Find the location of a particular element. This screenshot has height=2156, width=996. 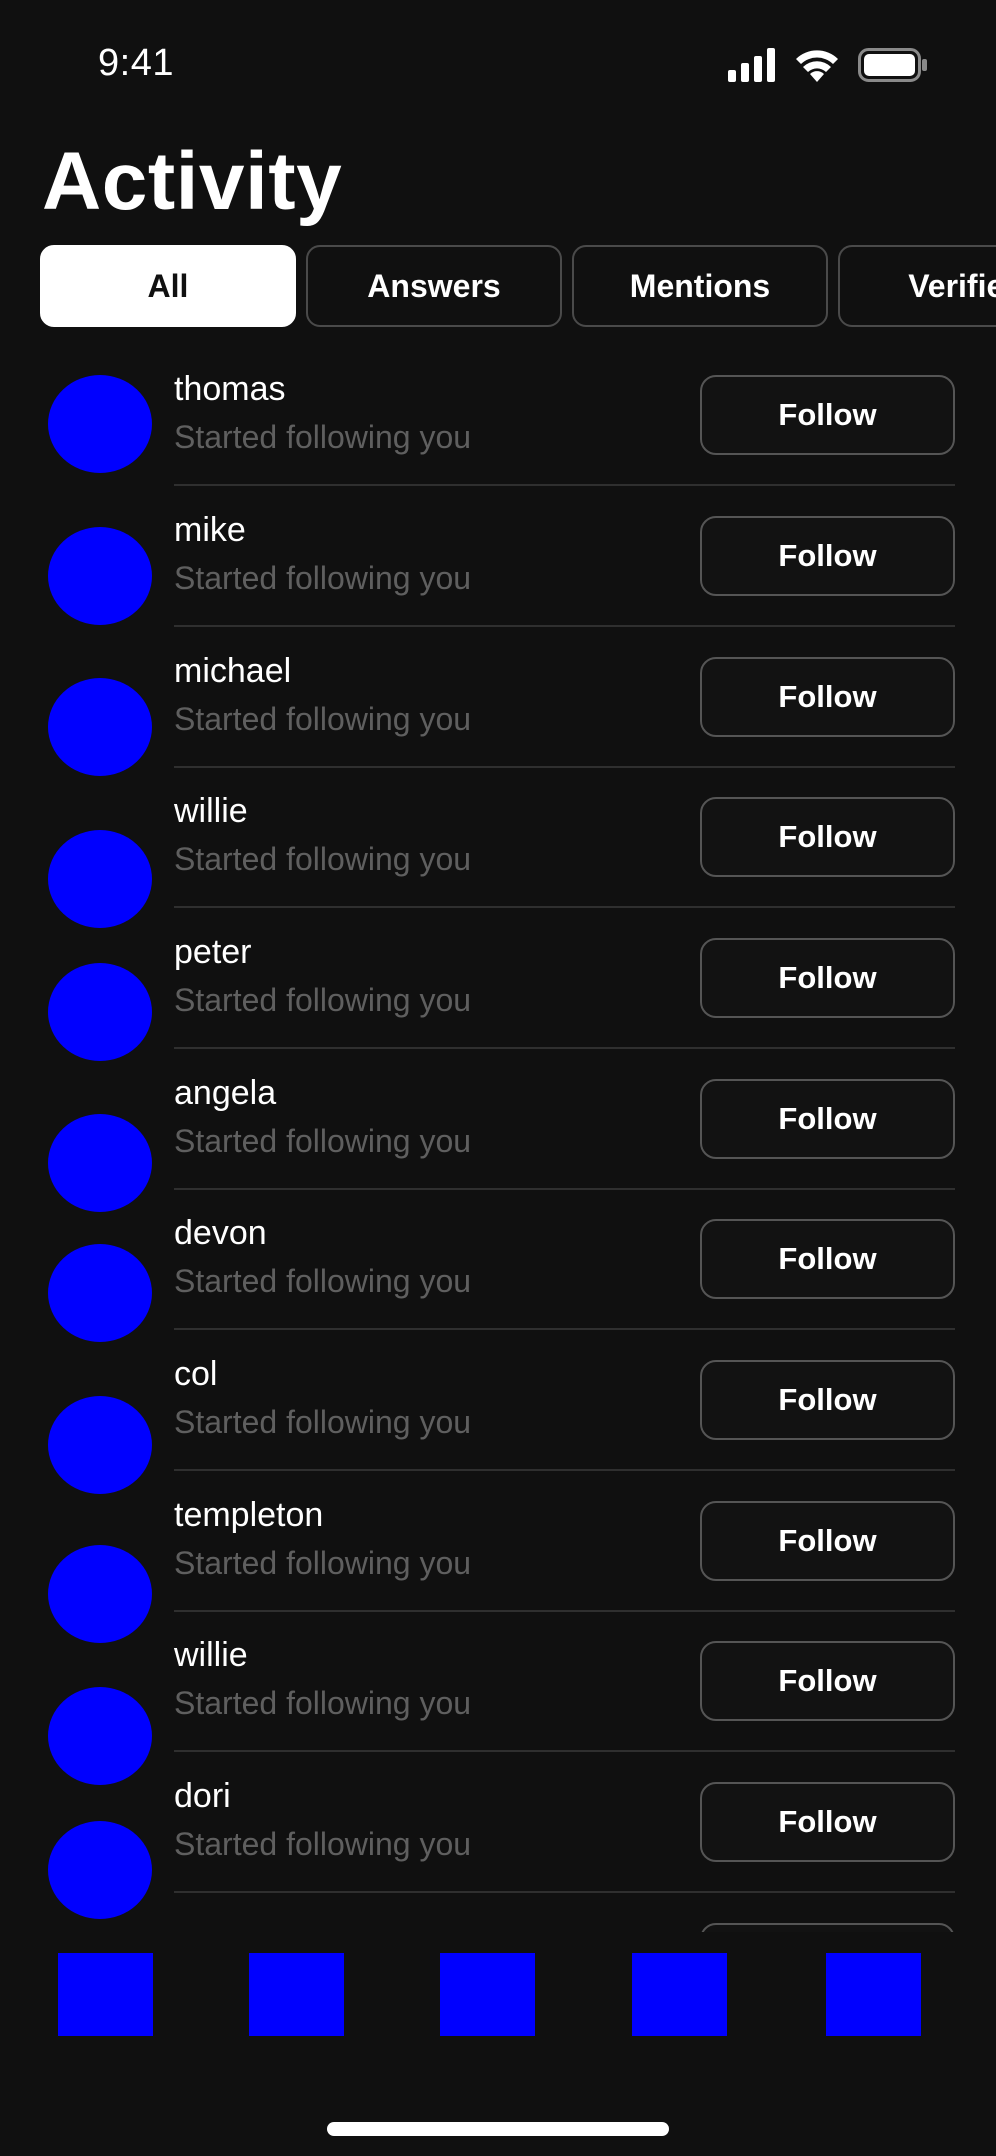

username: angela is located at coordinates (225, 1093).